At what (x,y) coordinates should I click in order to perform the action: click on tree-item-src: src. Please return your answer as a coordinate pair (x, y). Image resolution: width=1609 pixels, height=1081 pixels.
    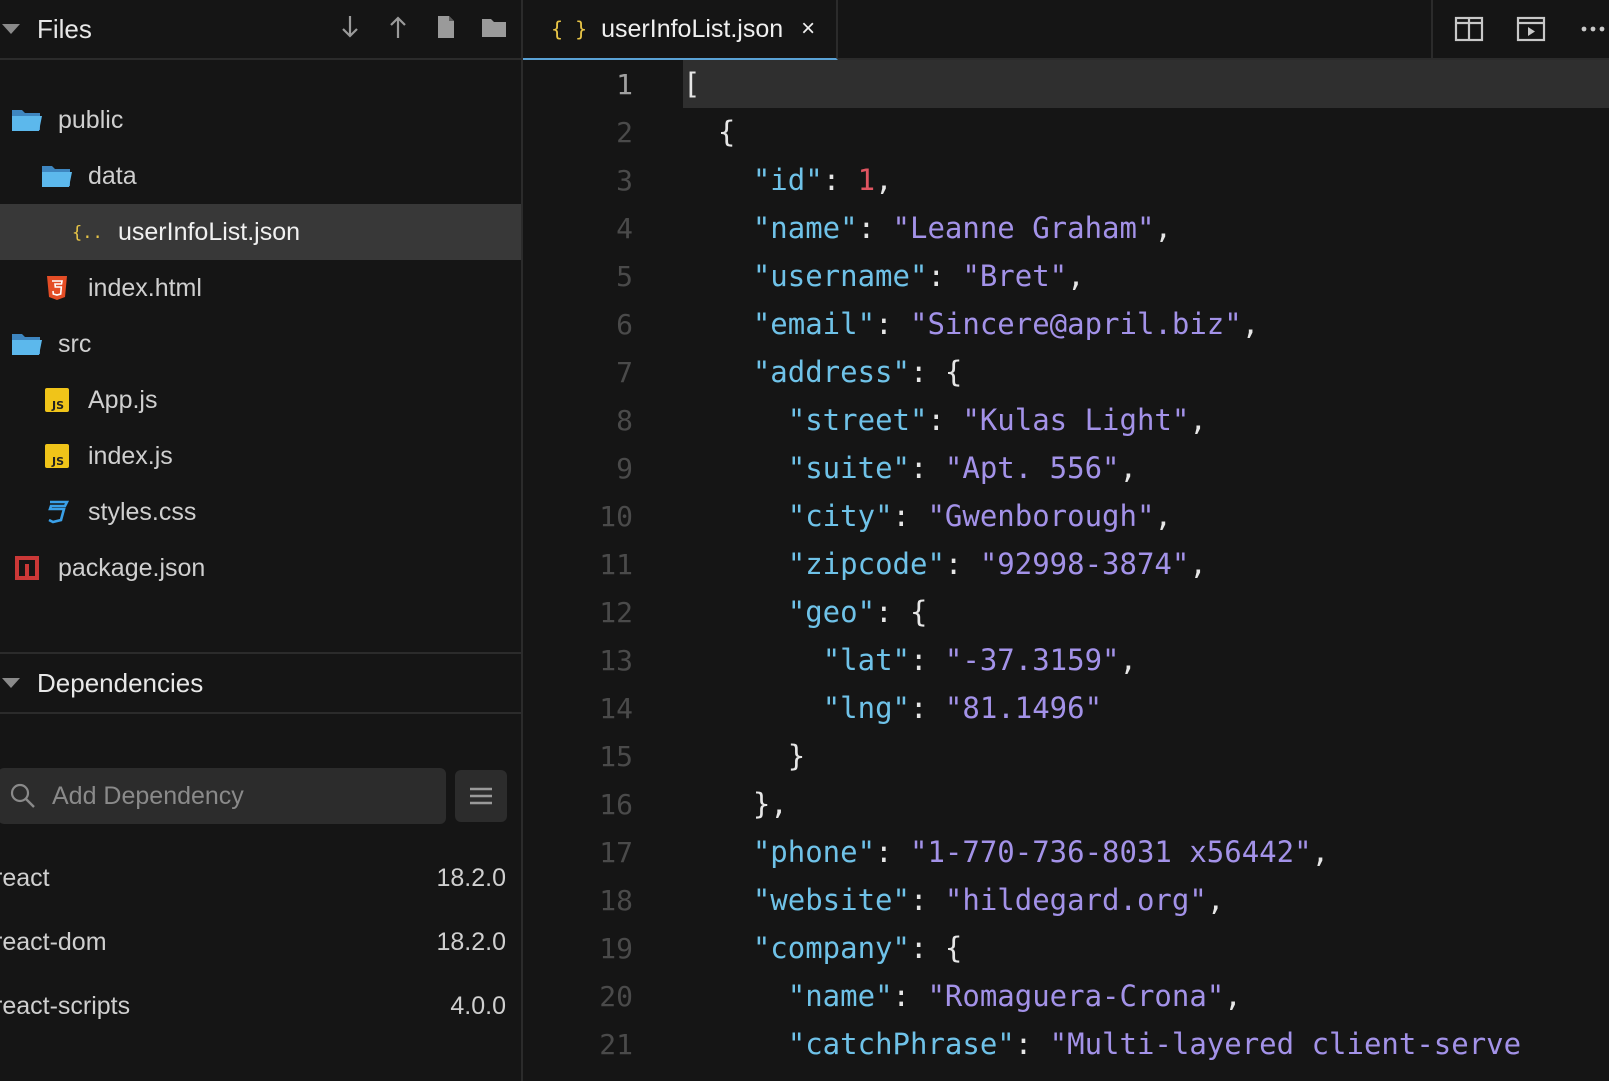
    Looking at the image, I should click on (260, 344).